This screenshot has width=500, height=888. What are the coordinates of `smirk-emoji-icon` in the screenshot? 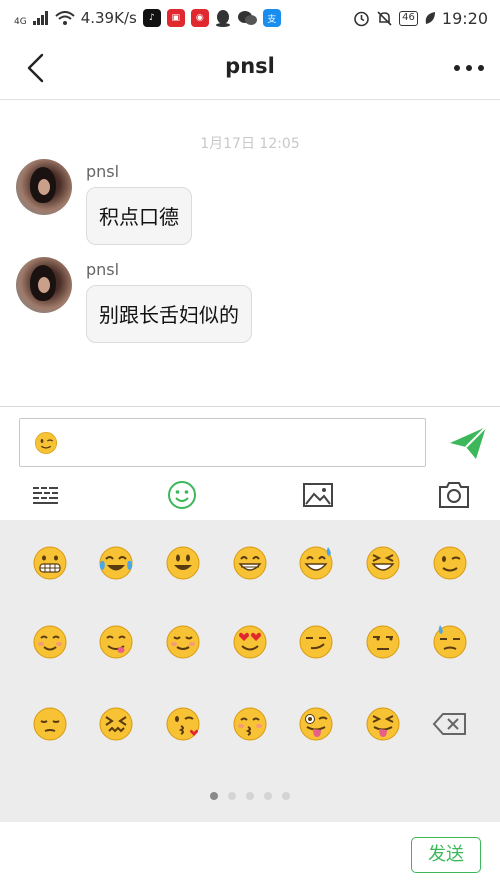 It's located at (316, 642).